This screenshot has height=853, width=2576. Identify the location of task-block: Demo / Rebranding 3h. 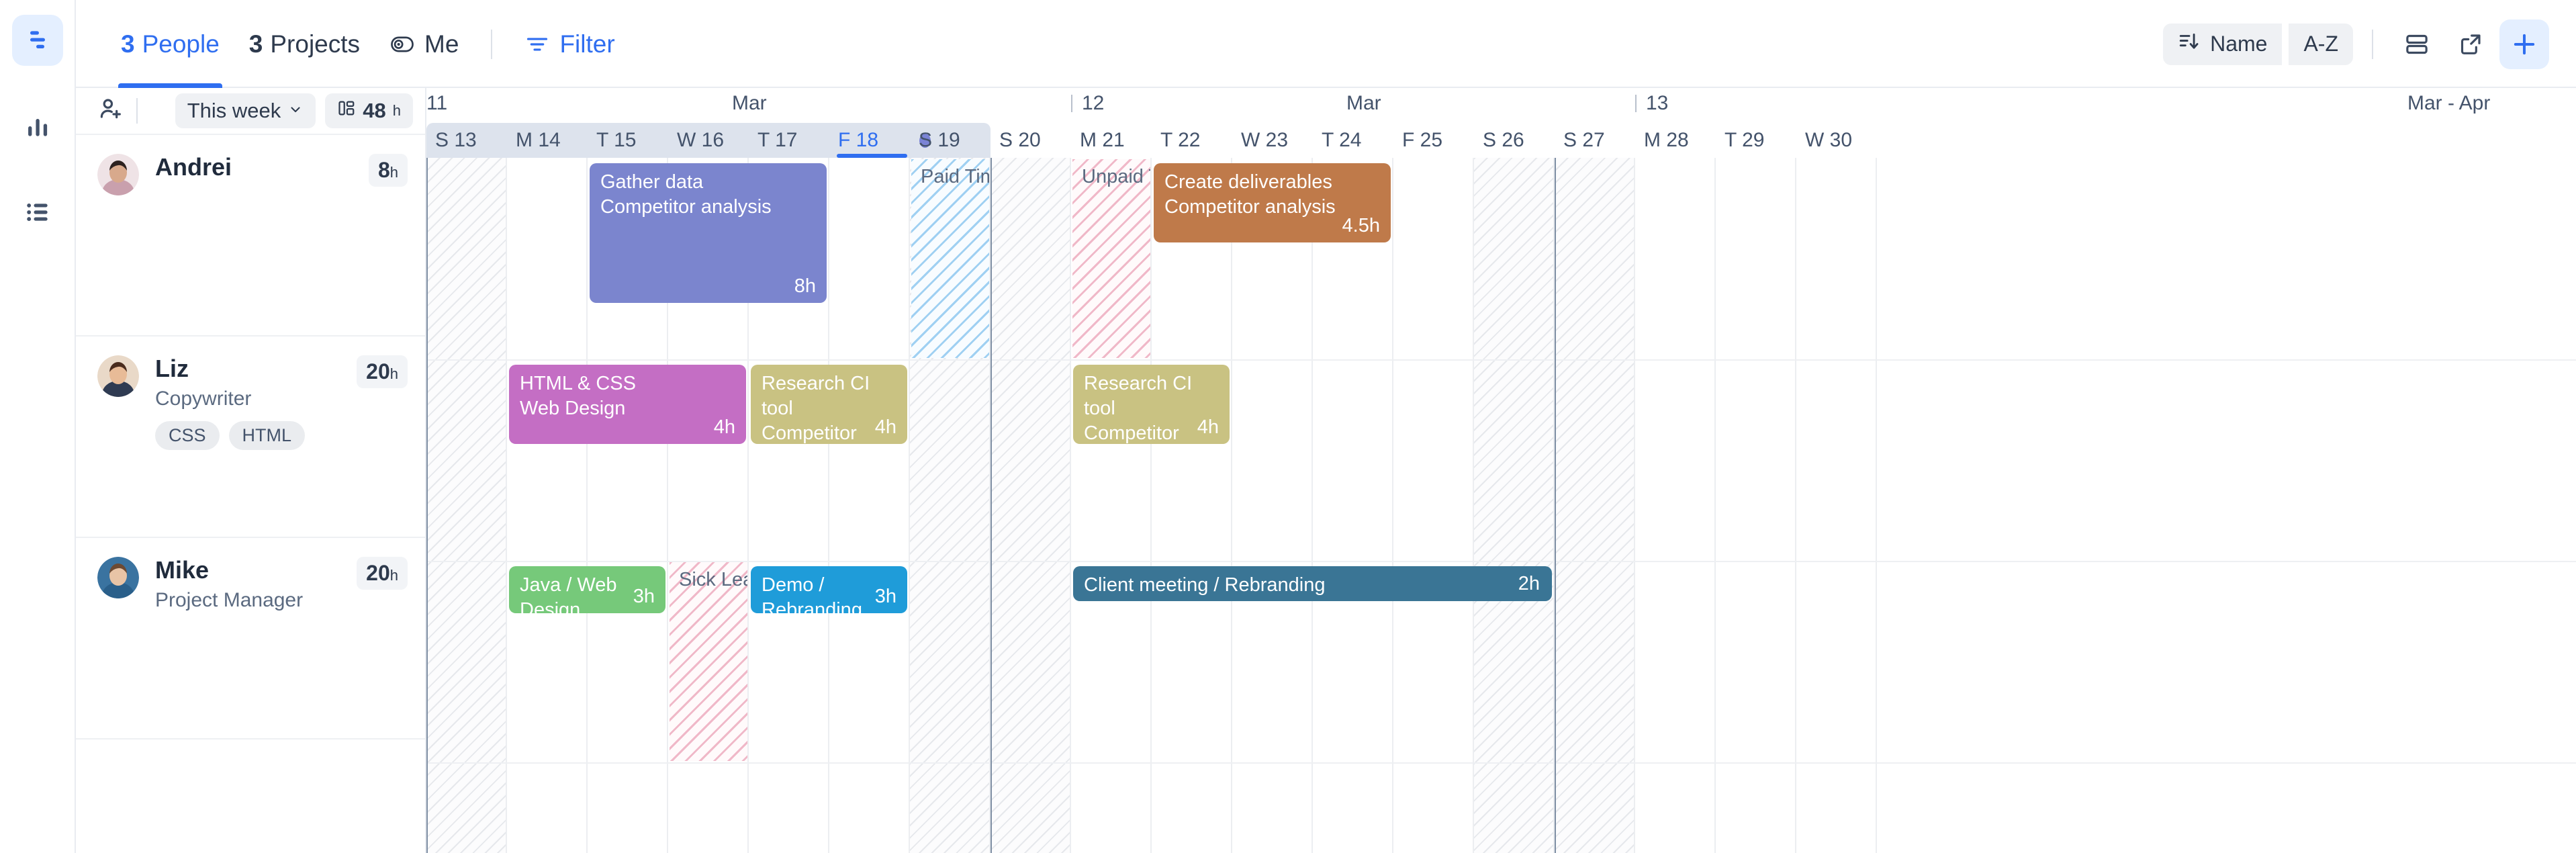
(829, 589).